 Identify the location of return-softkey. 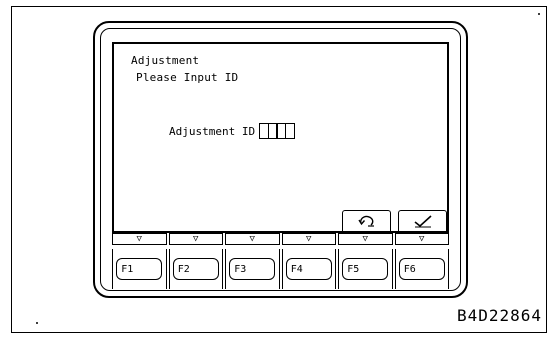
(366, 220).